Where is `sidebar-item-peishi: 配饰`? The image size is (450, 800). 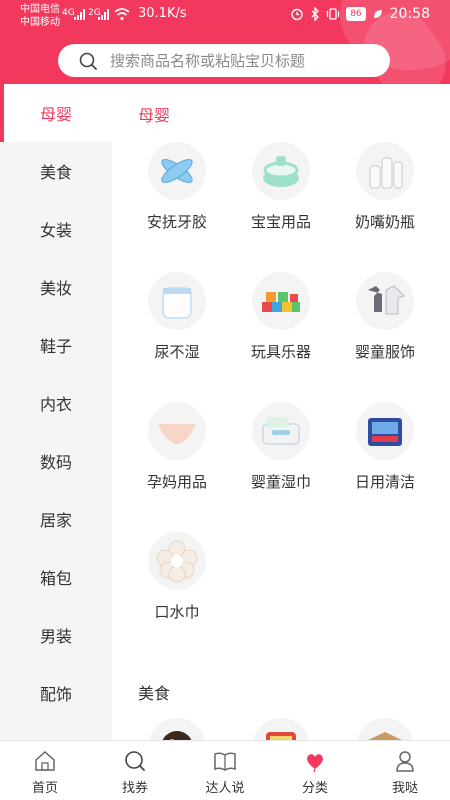
sidebar-item-peishi: 配饰 is located at coordinates (56, 693).